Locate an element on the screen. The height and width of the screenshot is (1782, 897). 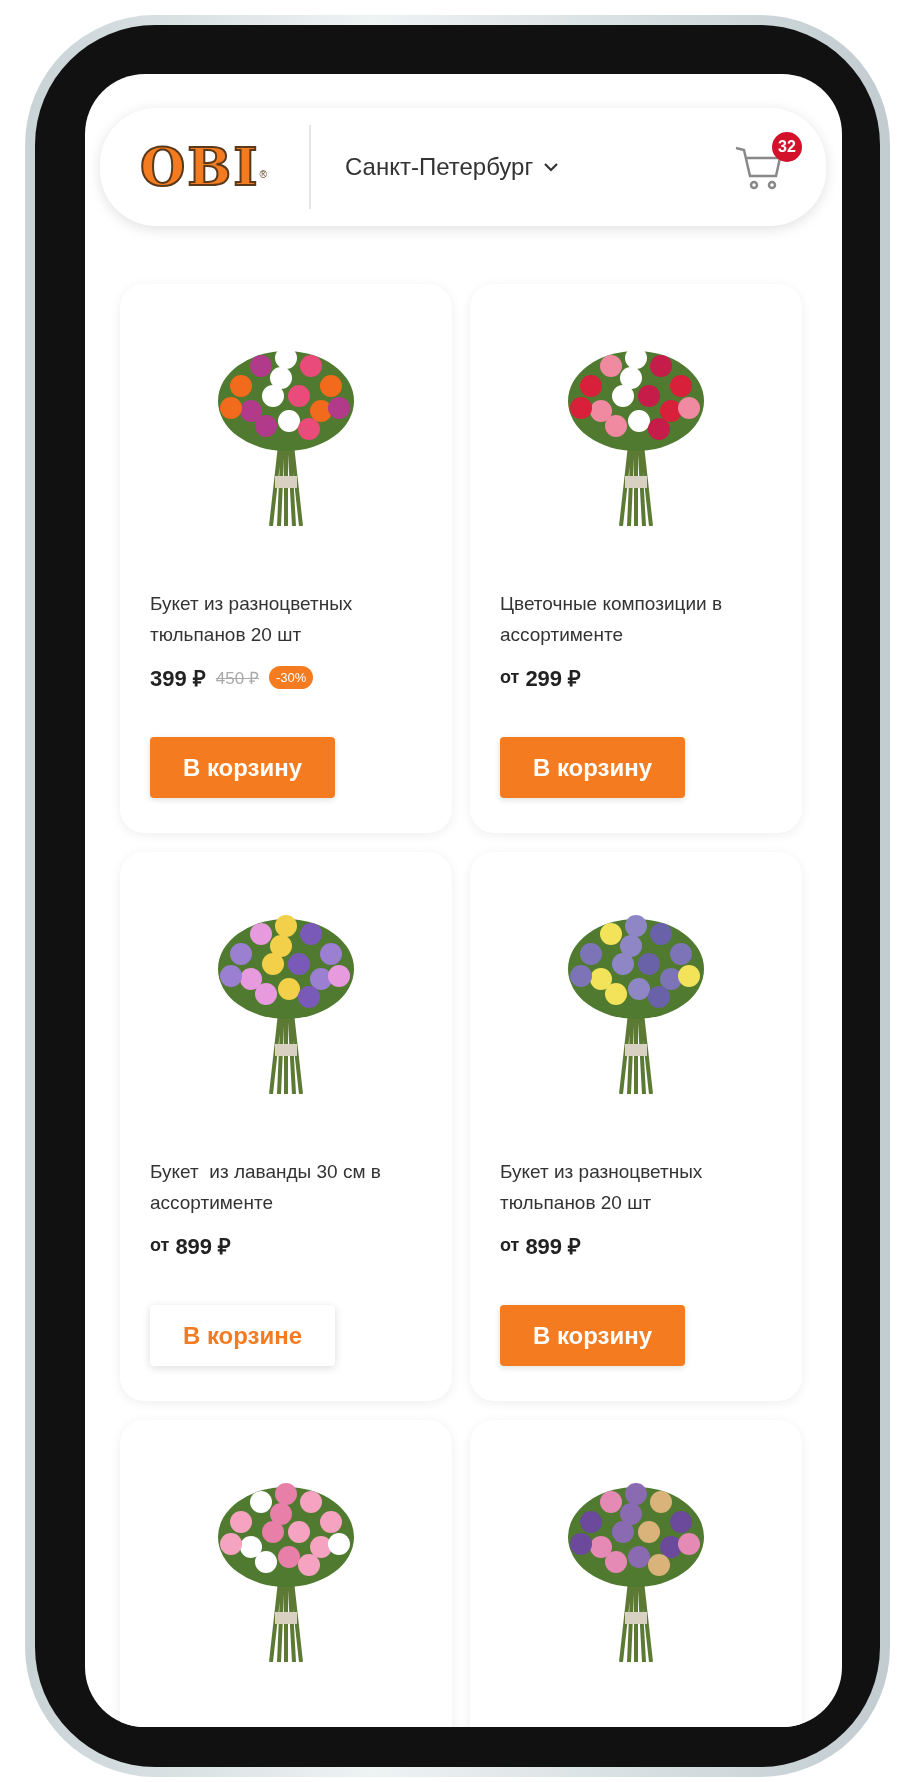
product-price: 299 ₽ is located at coordinates (553, 678).